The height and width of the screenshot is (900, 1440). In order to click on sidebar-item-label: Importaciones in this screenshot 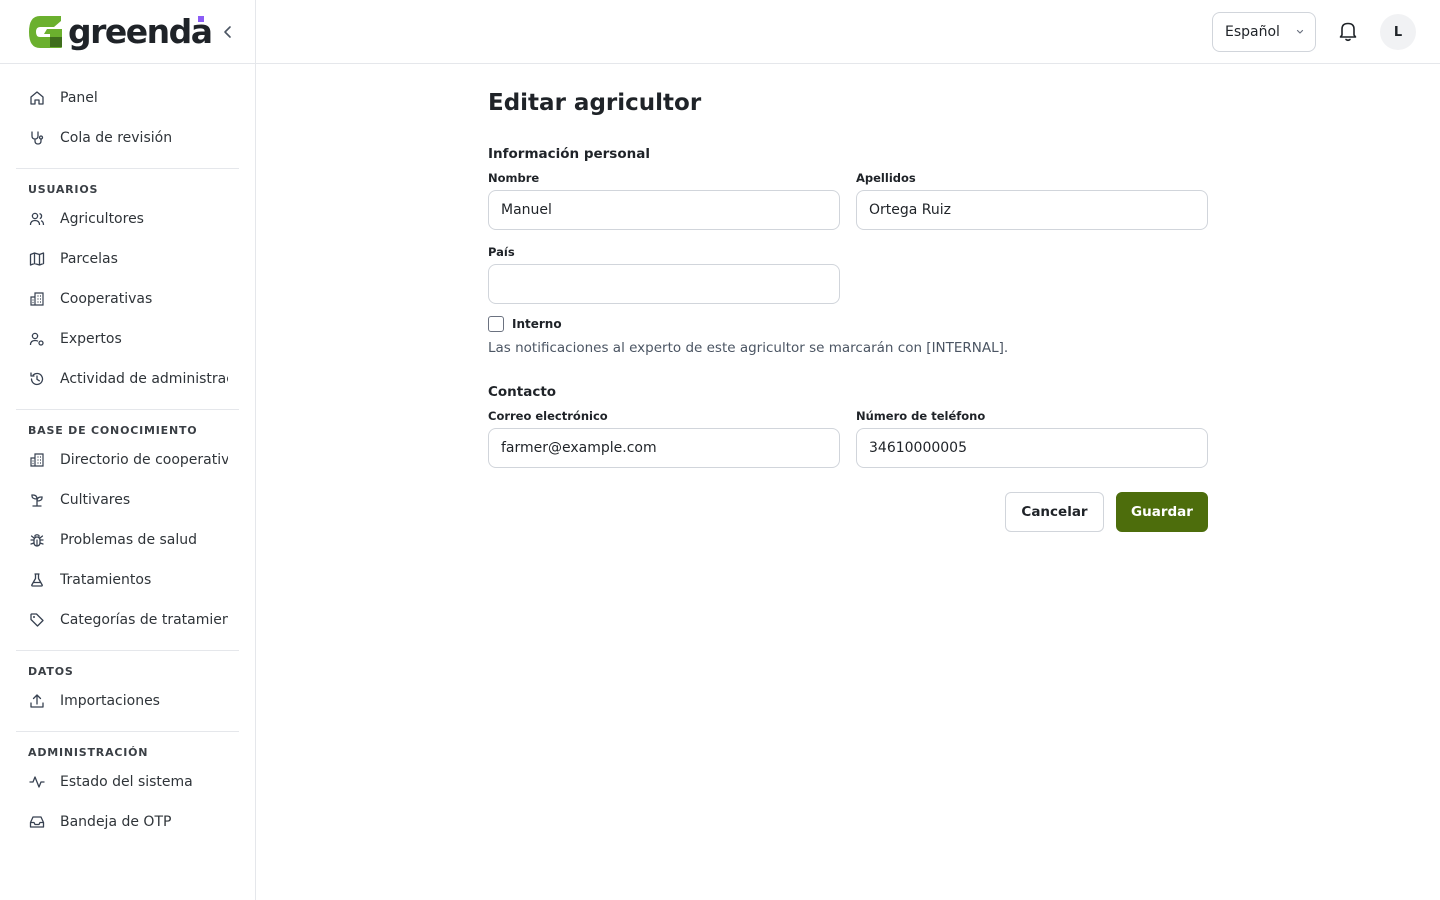, I will do `click(110, 701)`.